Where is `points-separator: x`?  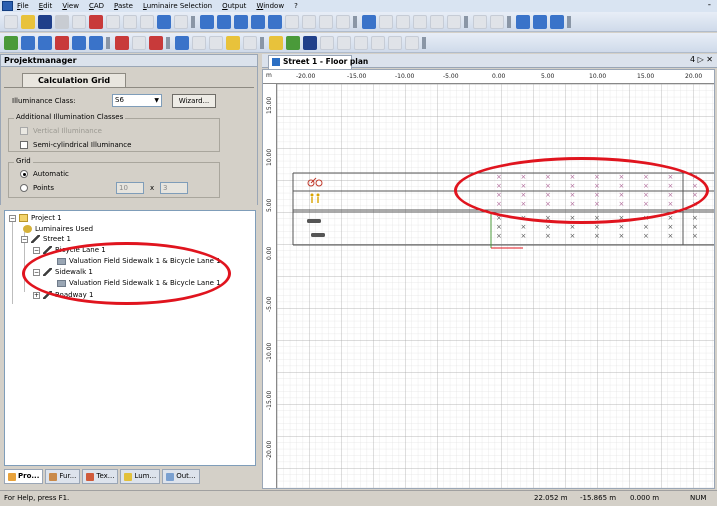
points-separator: x is located at coordinates (152, 188).